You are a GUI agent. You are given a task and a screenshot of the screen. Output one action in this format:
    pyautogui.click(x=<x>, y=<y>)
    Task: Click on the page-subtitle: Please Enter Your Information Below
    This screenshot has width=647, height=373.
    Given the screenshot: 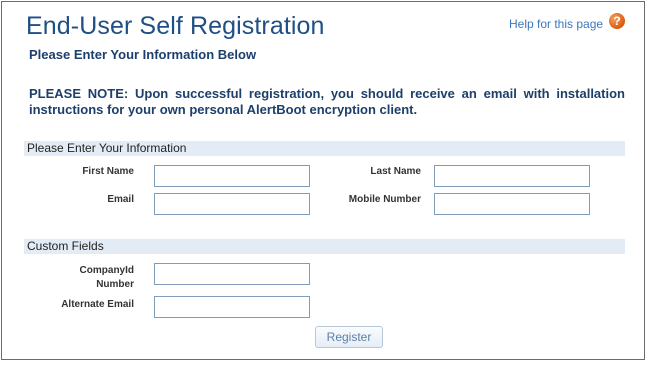 What is the action you would take?
    pyautogui.click(x=143, y=54)
    